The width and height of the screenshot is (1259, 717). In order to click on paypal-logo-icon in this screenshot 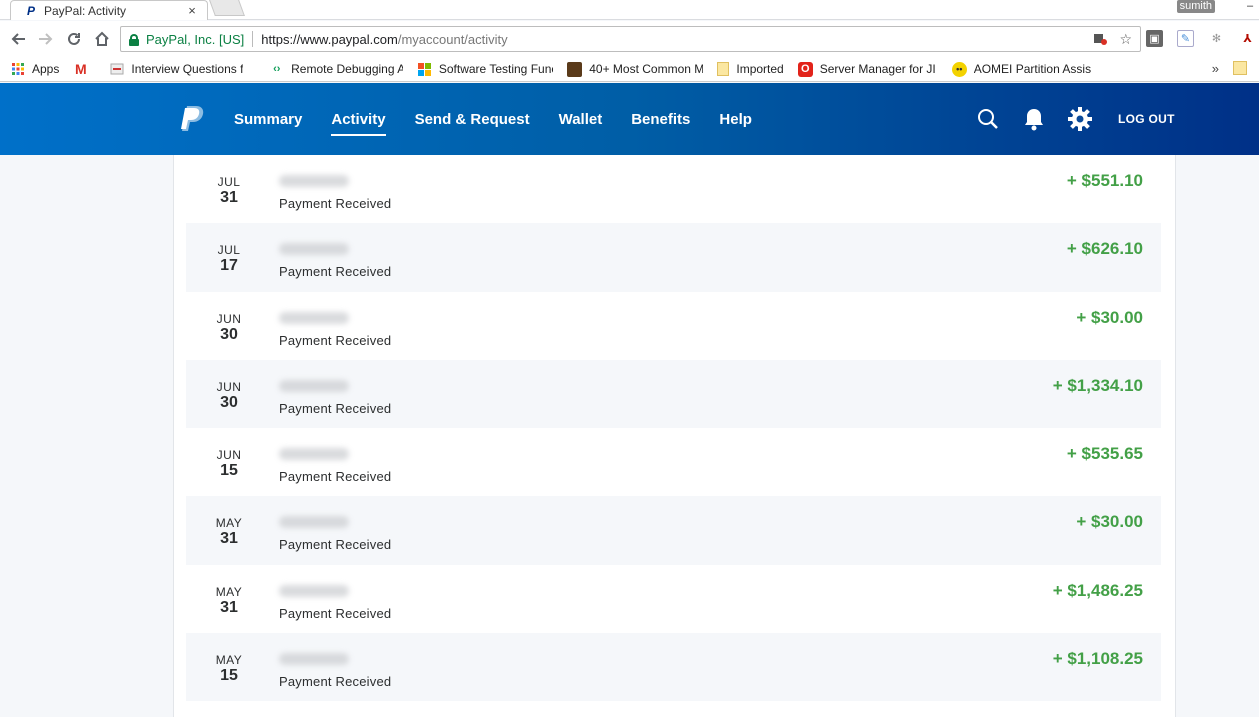, I will do `click(193, 119)`.